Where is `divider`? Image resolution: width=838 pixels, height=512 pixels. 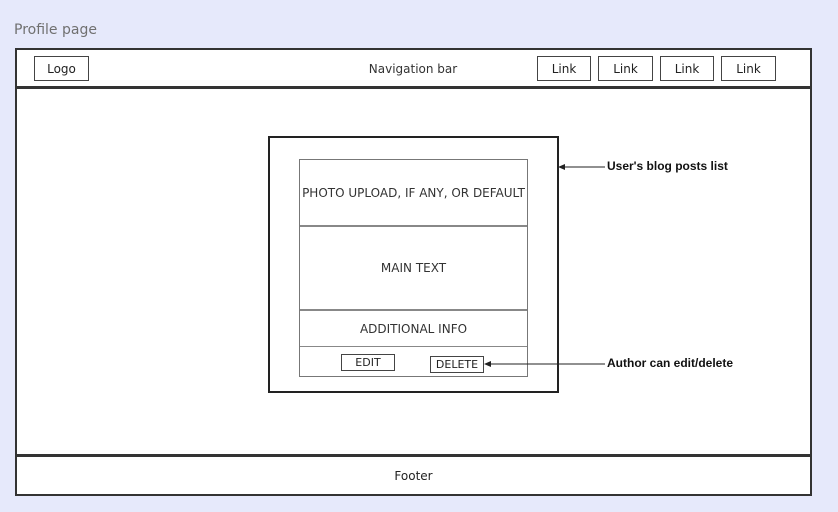 divider is located at coordinates (413, 346).